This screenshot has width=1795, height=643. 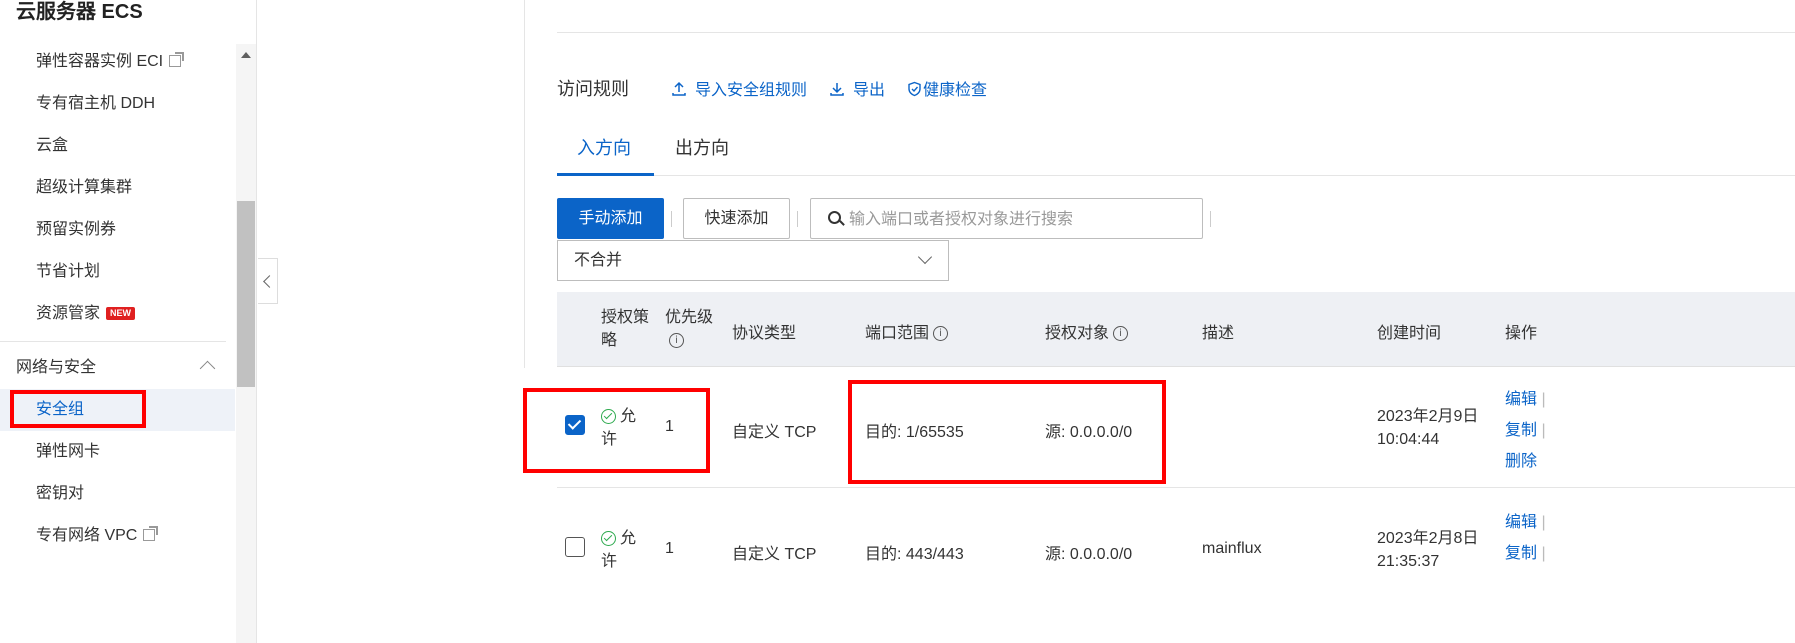 I want to click on header-policy: 授权策略, so click(x=625, y=329).